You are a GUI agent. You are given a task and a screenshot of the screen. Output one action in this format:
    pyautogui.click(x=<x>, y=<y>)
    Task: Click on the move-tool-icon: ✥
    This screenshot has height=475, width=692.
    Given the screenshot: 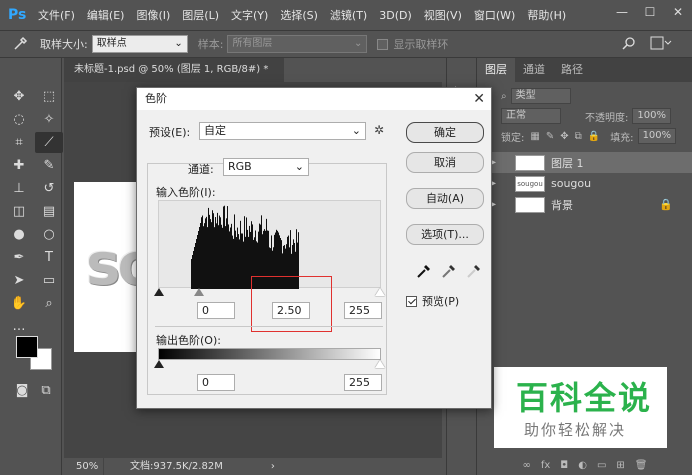 What is the action you would take?
    pyautogui.click(x=19, y=96)
    